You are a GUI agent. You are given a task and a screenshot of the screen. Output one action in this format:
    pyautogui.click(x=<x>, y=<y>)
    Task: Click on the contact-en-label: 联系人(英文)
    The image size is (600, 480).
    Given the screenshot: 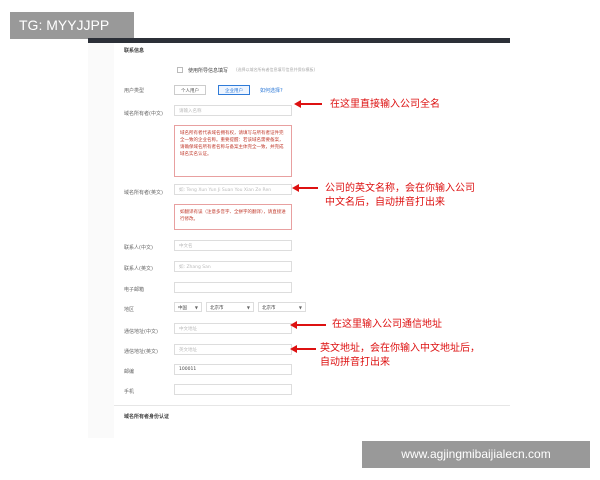 What is the action you would take?
    pyautogui.click(x=138, y=269)
    